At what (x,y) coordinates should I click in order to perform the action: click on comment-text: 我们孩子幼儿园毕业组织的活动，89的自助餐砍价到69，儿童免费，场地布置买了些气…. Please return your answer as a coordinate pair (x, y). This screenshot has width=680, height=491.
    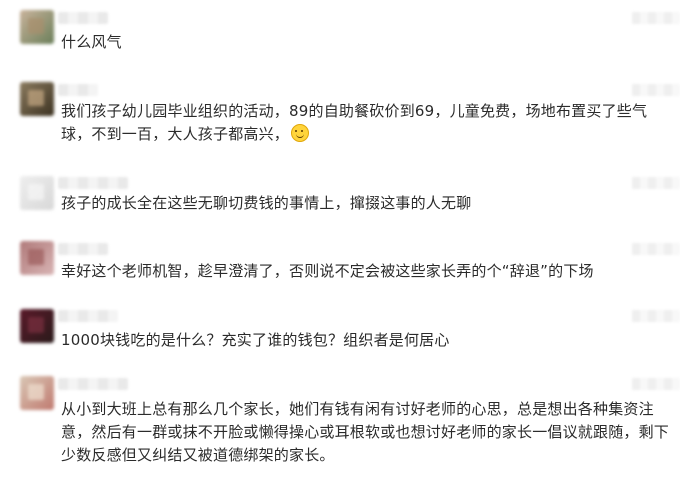
    Looking at the image, I should click on (366, 123).